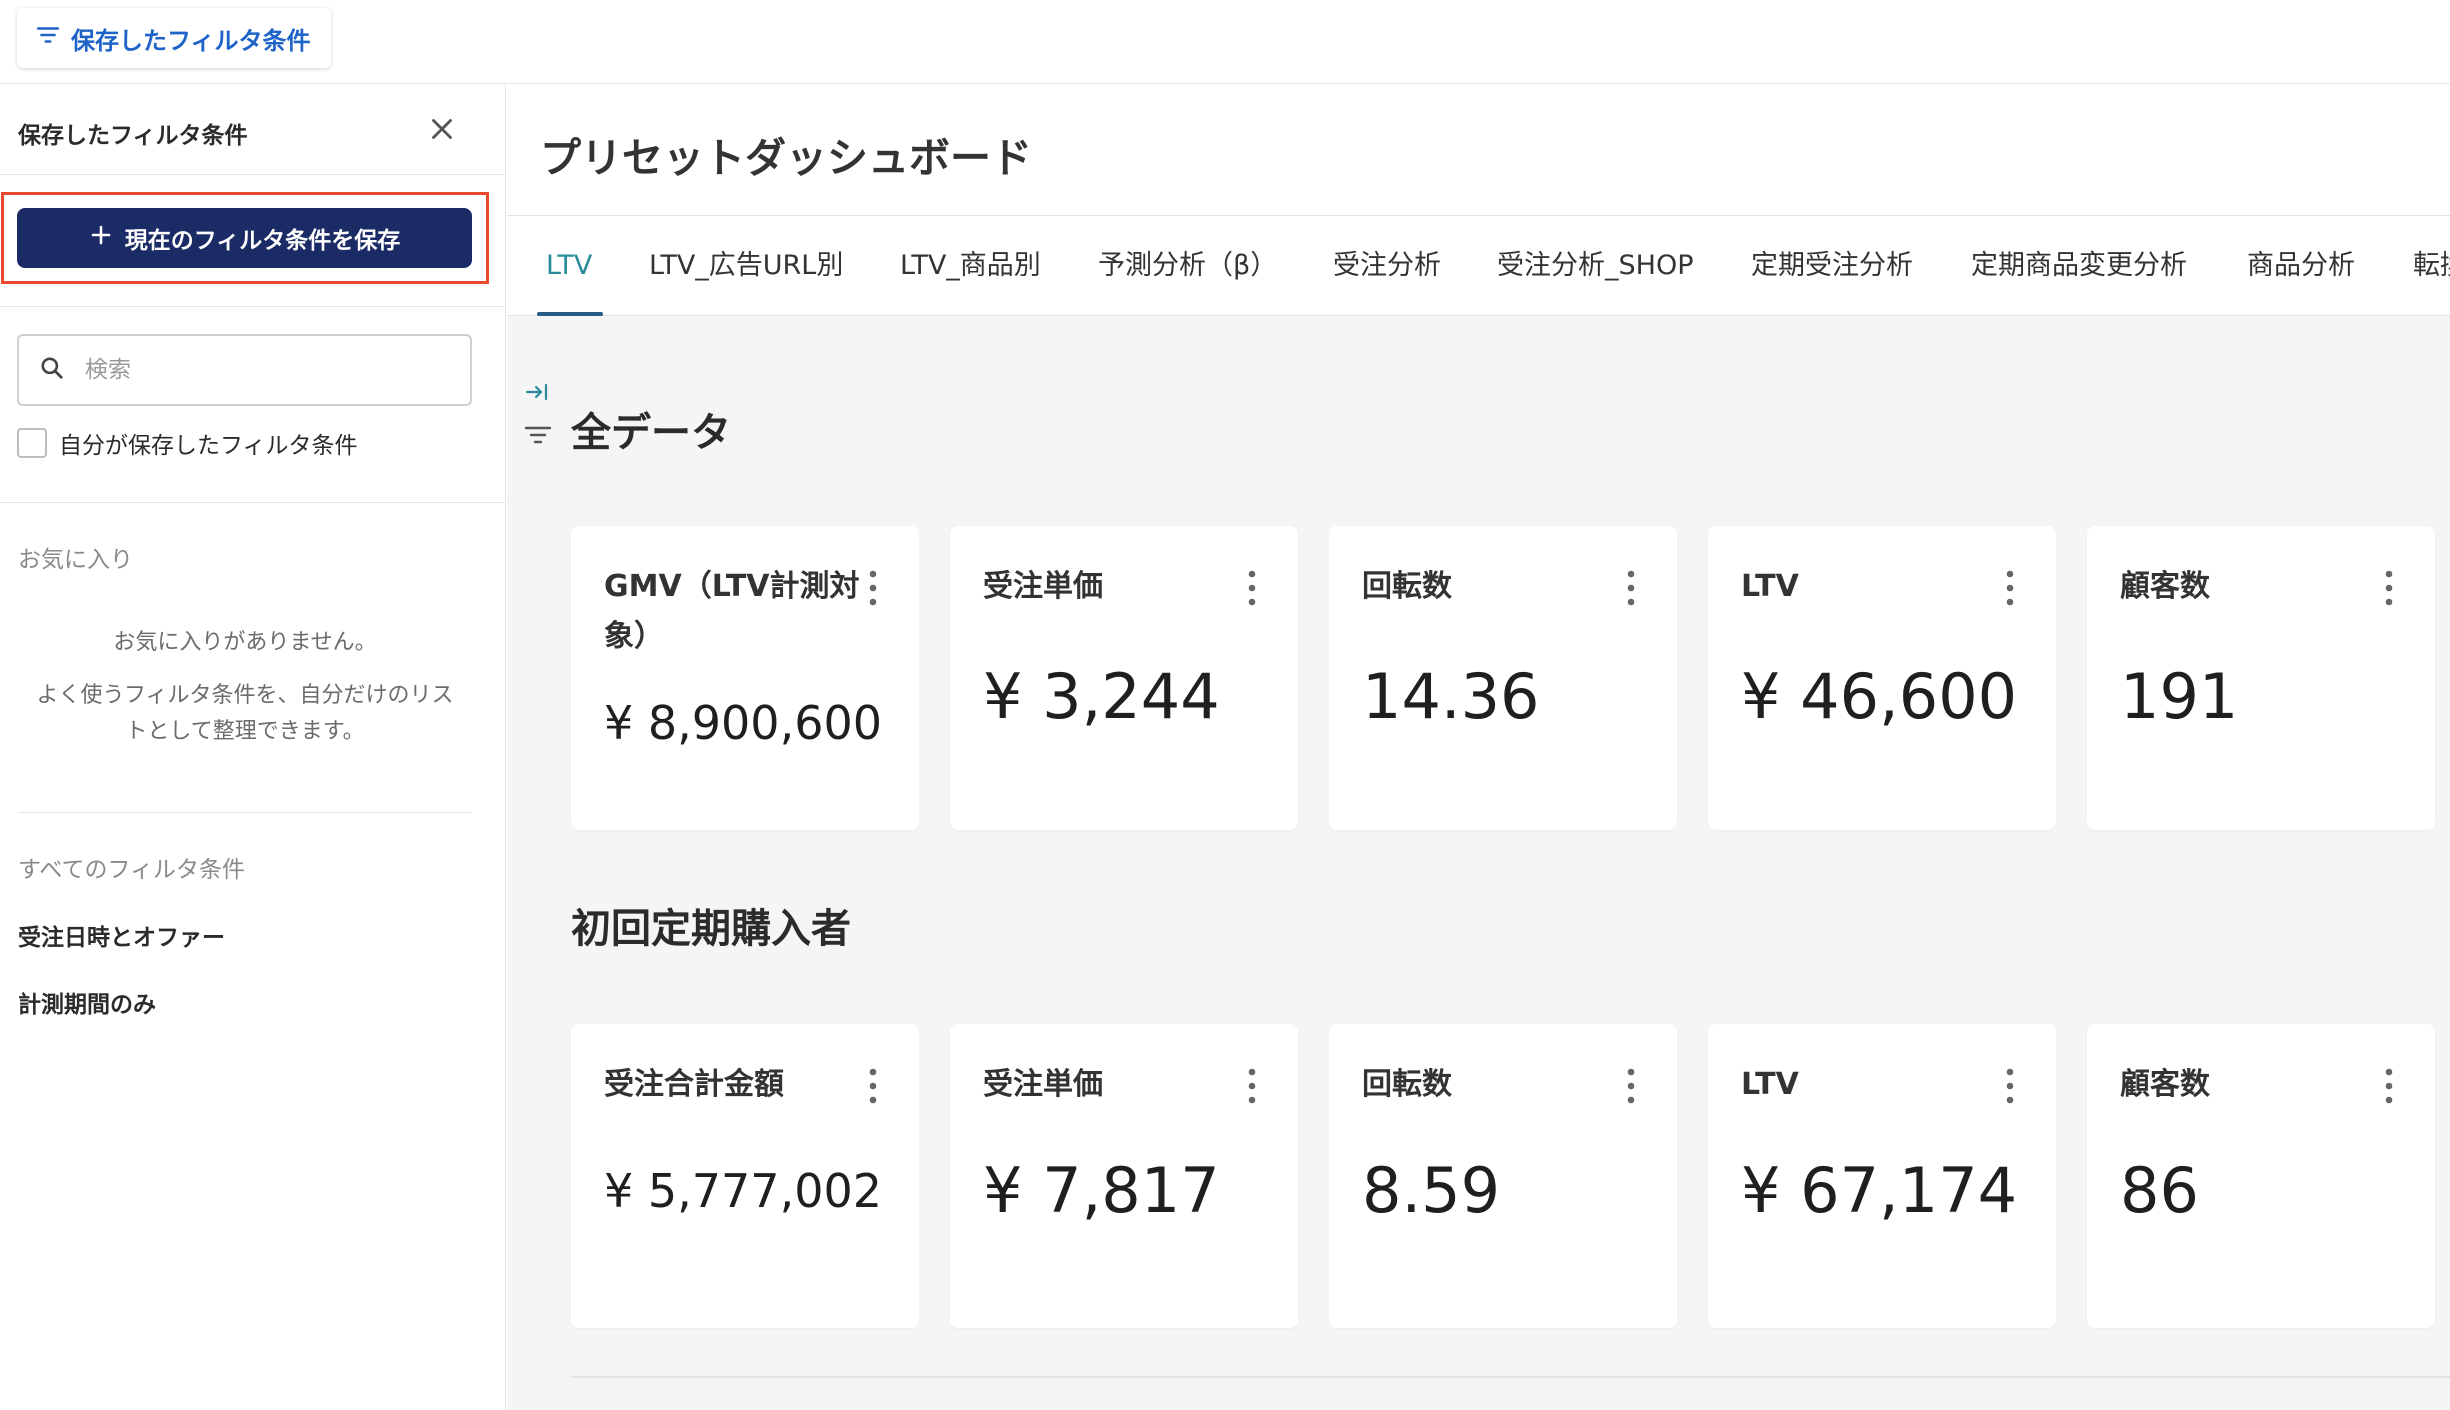  What do you see at coordinates (1451, 696) in the screenshot?
I see `metric-value: 14.36` at bounding box center [1451, 696].